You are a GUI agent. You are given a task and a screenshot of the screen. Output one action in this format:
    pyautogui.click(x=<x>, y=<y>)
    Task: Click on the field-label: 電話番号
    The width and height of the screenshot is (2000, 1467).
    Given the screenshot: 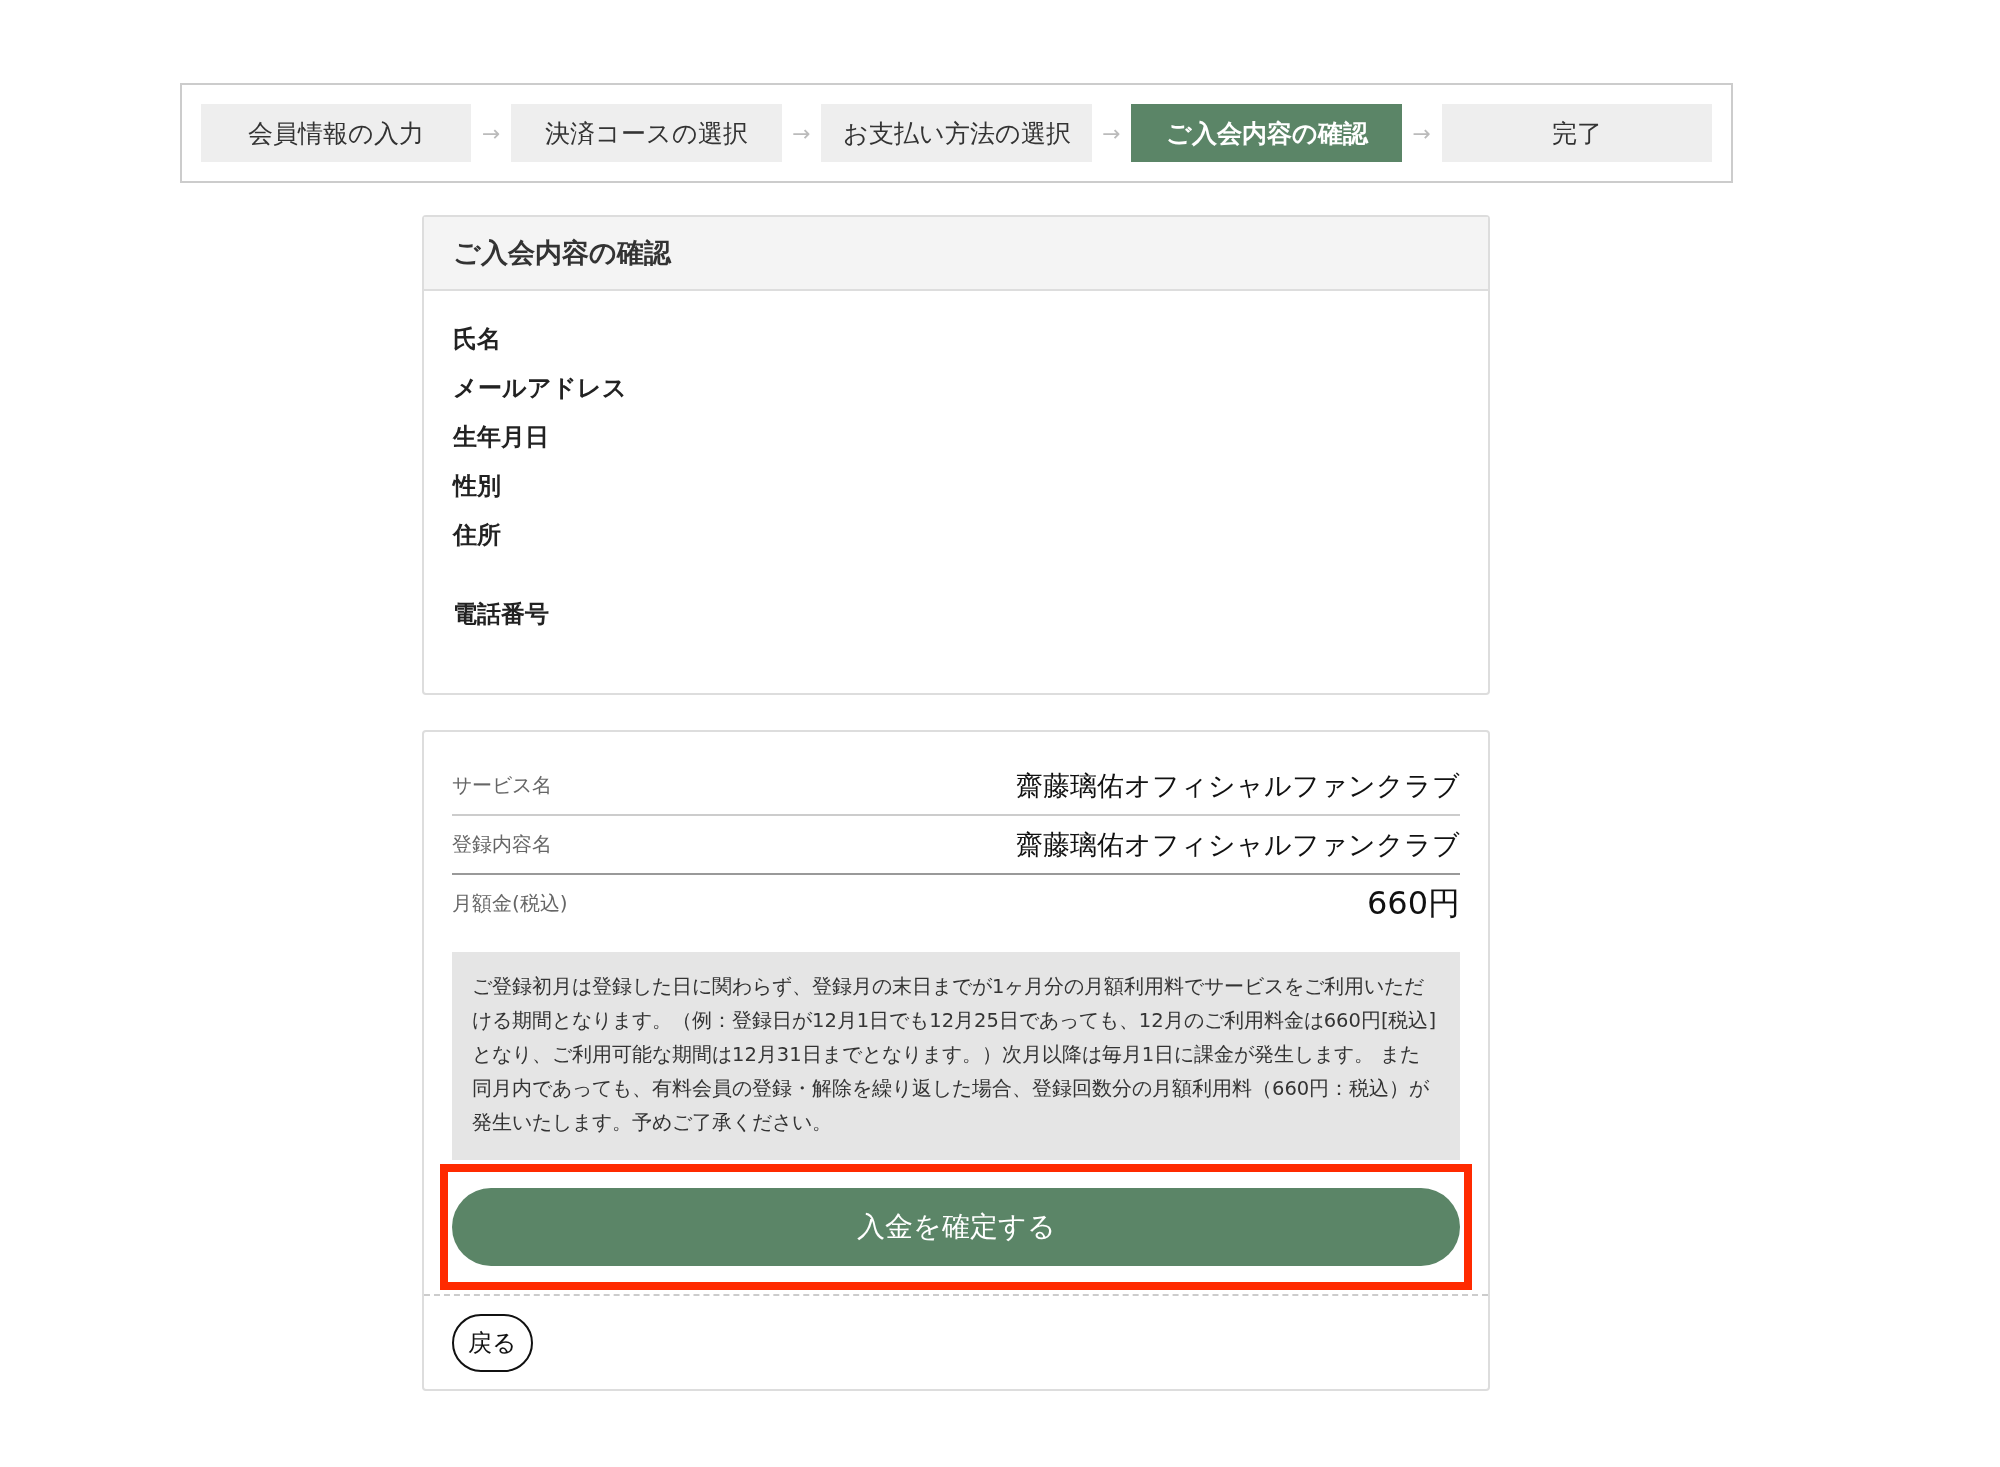 What is the action you would take?
    pyautogui.click(x=501, y=614)
    